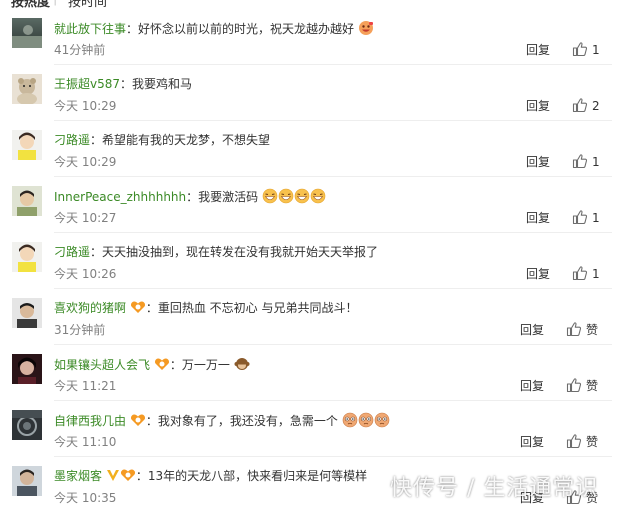 This screenshot has width=618, height=505. Describe the element at coordinates (90, 29) in the screenshot. I see `username-link: 就此放下往事` at that location.